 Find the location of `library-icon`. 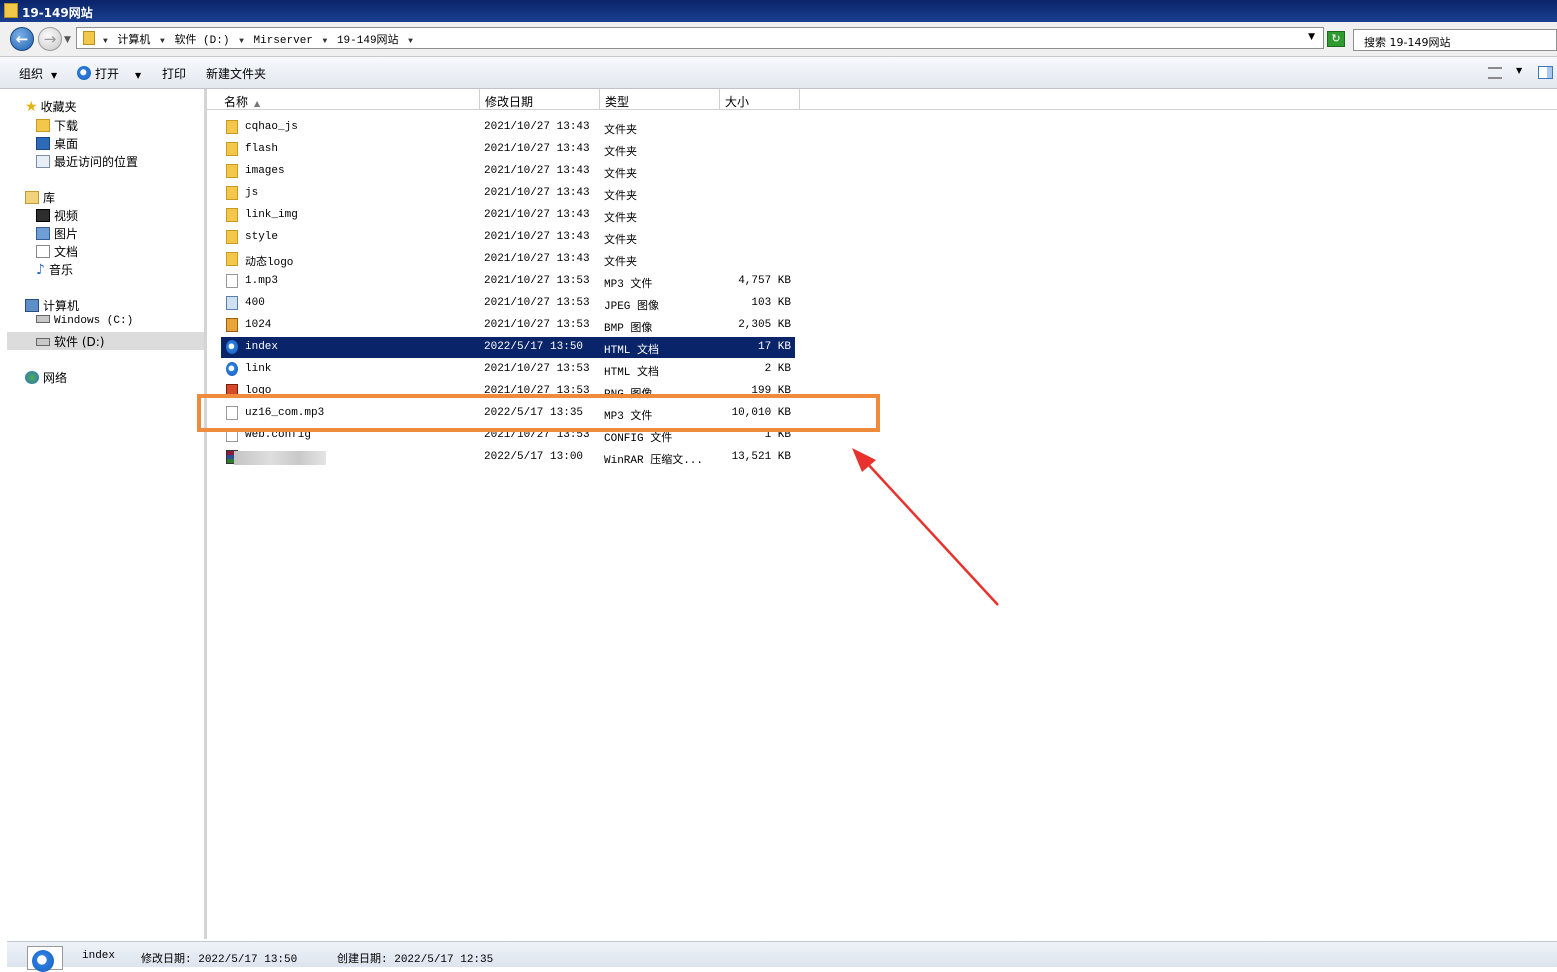

library-icon is located at coordinates (32, 197).